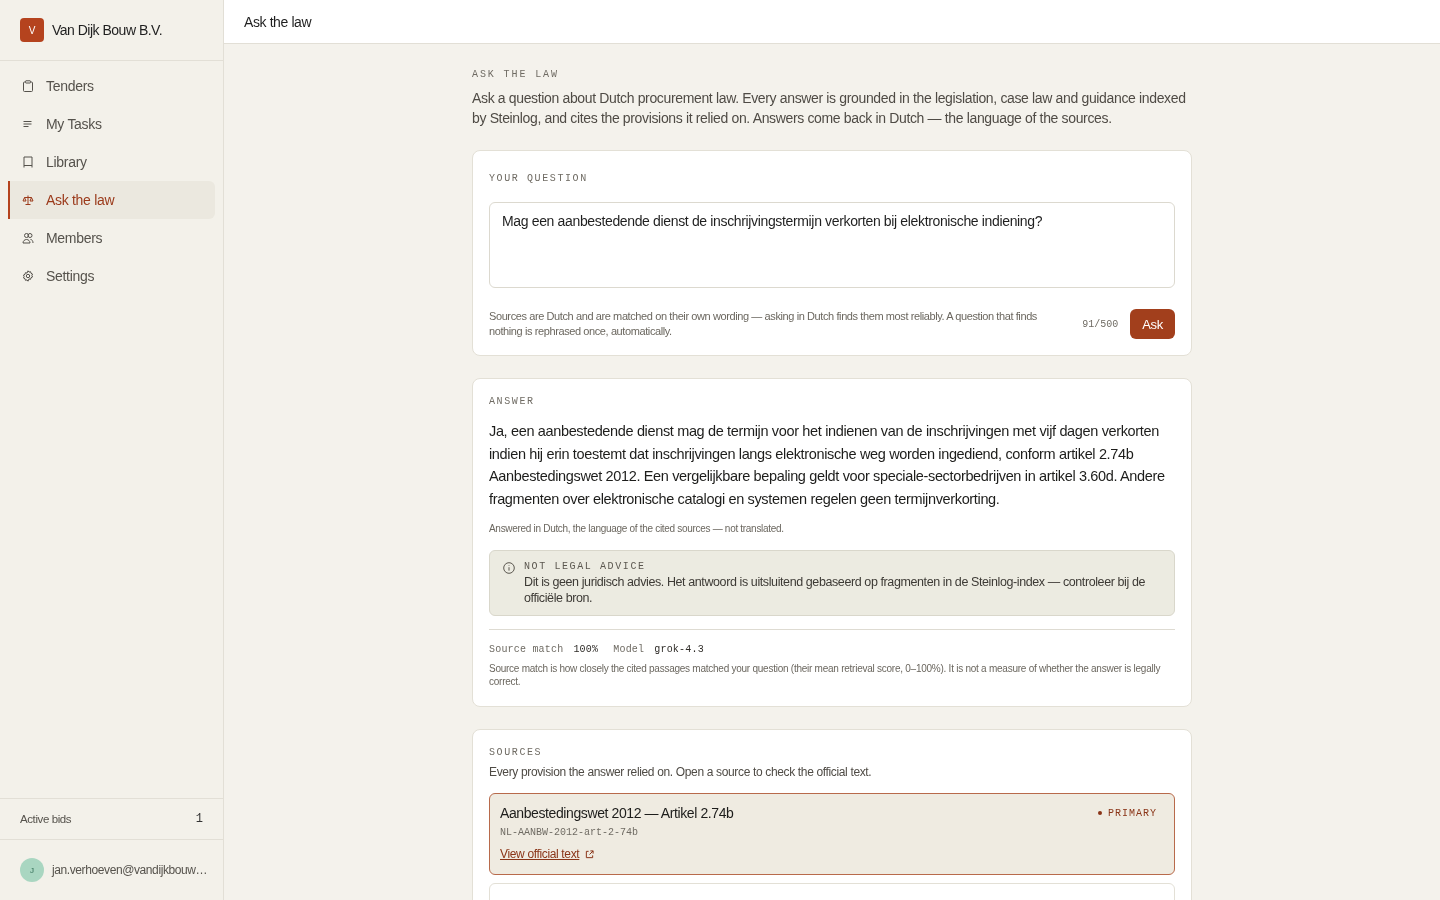 This screenshot has width=1440, height=900. What do you see at coordinates (199, 819) in the screenshot?
I see `stat-count: 1` at bounding box center [199, 819].